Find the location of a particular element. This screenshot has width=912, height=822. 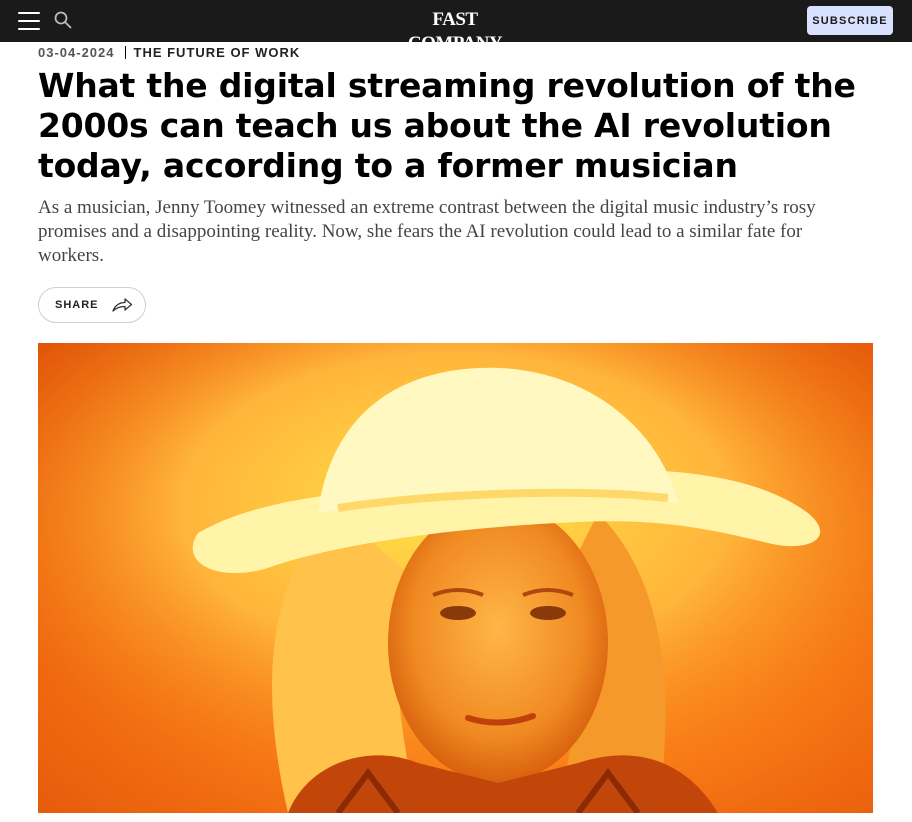

meta-divider is located at coordinates (125, 52).